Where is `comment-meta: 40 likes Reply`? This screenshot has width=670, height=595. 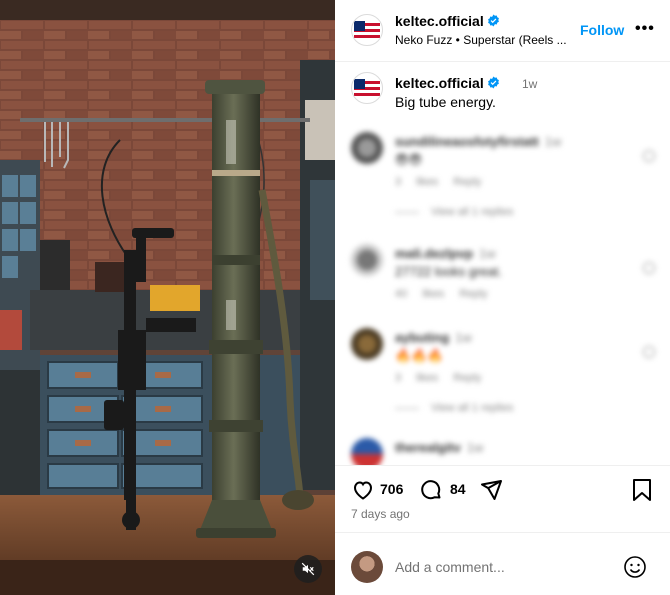 comment-meta: 40 likes Reply is located at coordinates (441, 294).